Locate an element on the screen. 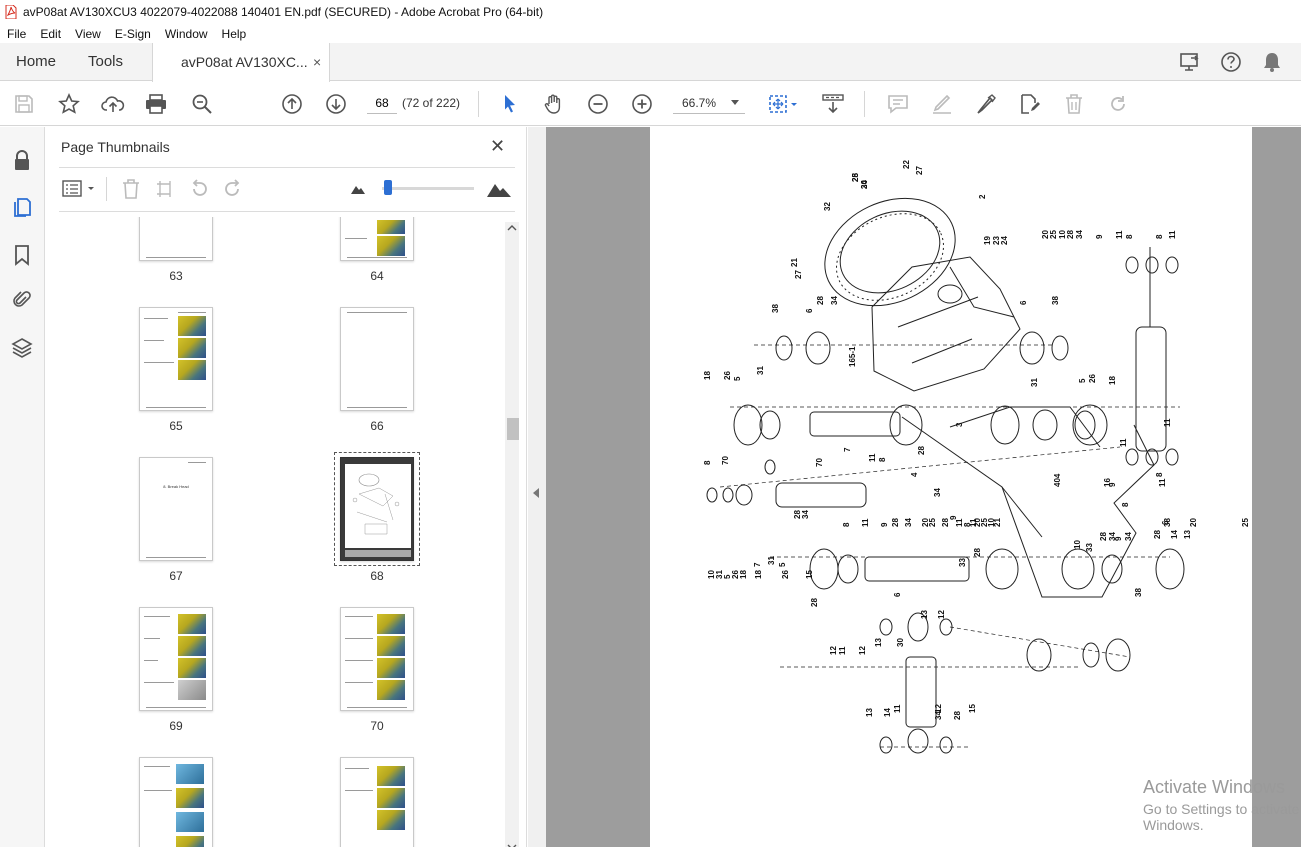 The height and width of the screenshot is (847, 1301). menu-view: View is located at coordinates (88, 34).